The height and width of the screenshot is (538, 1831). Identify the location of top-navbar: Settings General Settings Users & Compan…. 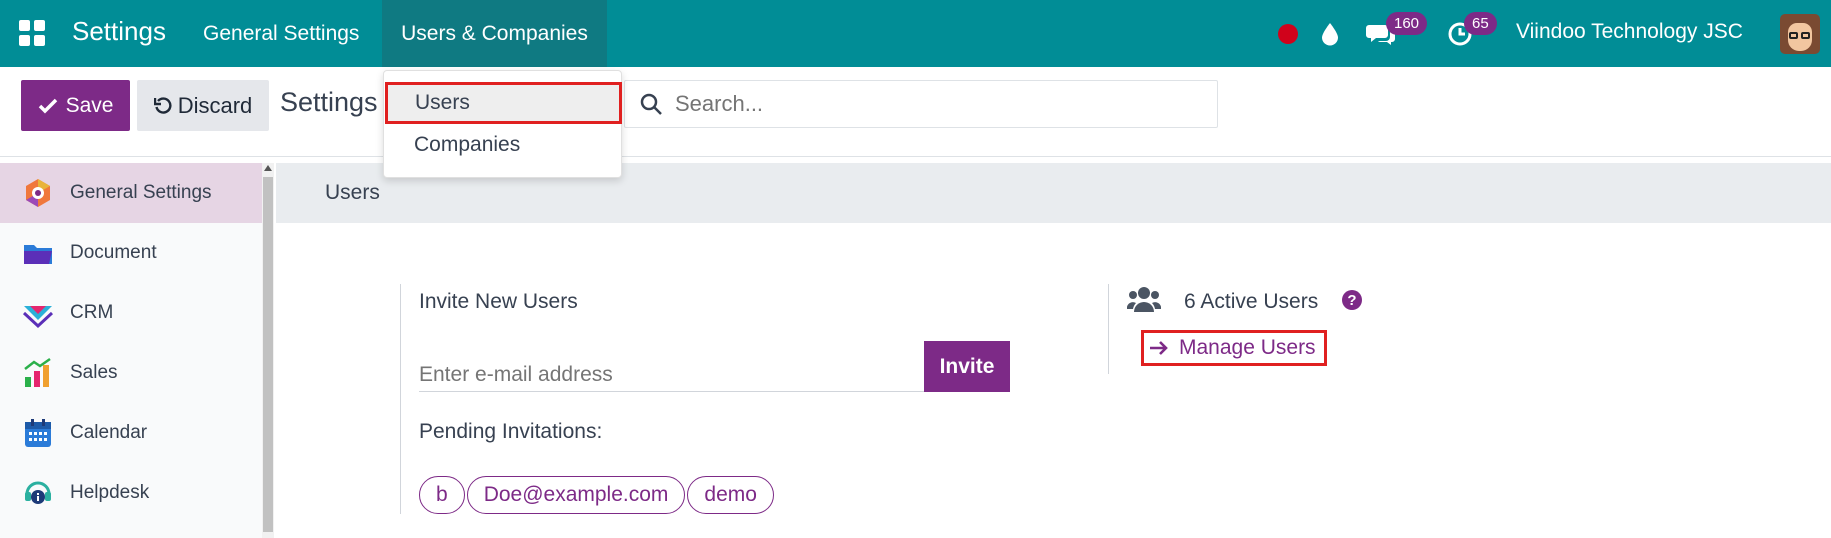
(915, 33).